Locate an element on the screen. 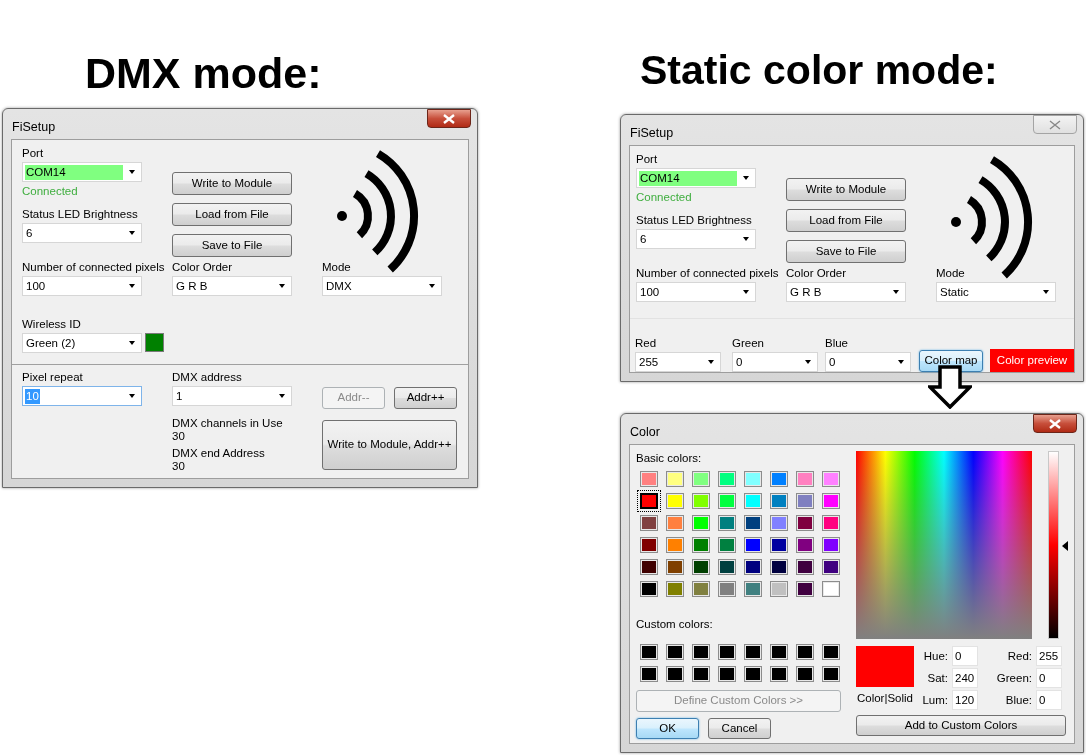 This screenshot has width=1086, height=755. number-field: 120 is located at coordinates (965, 700).